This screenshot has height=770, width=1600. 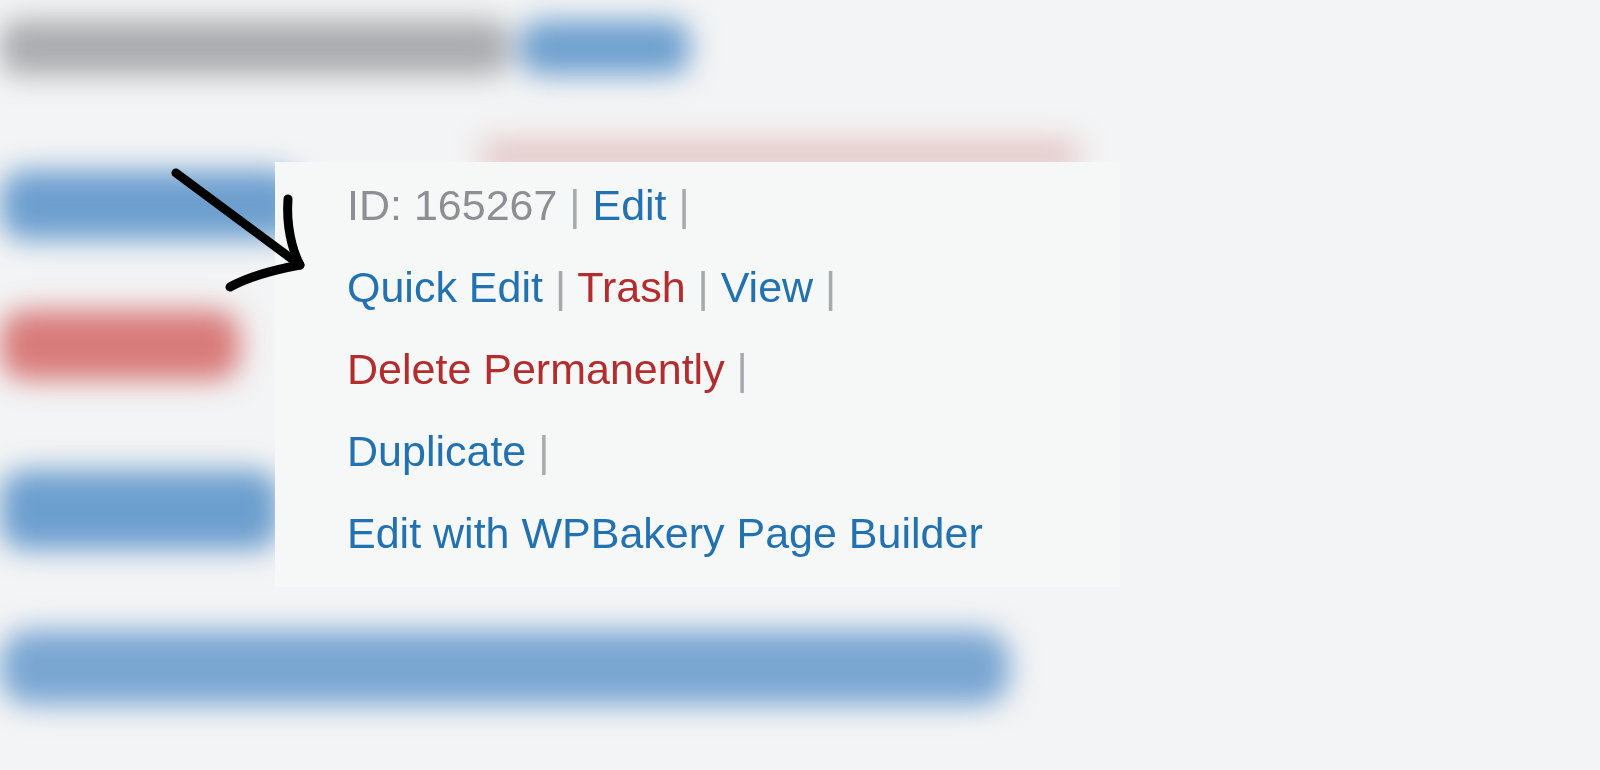 What do you see at coordinates (631, 287) in the screenshot?
I see `delete-link: Trash` at bounding box center [631, 287].